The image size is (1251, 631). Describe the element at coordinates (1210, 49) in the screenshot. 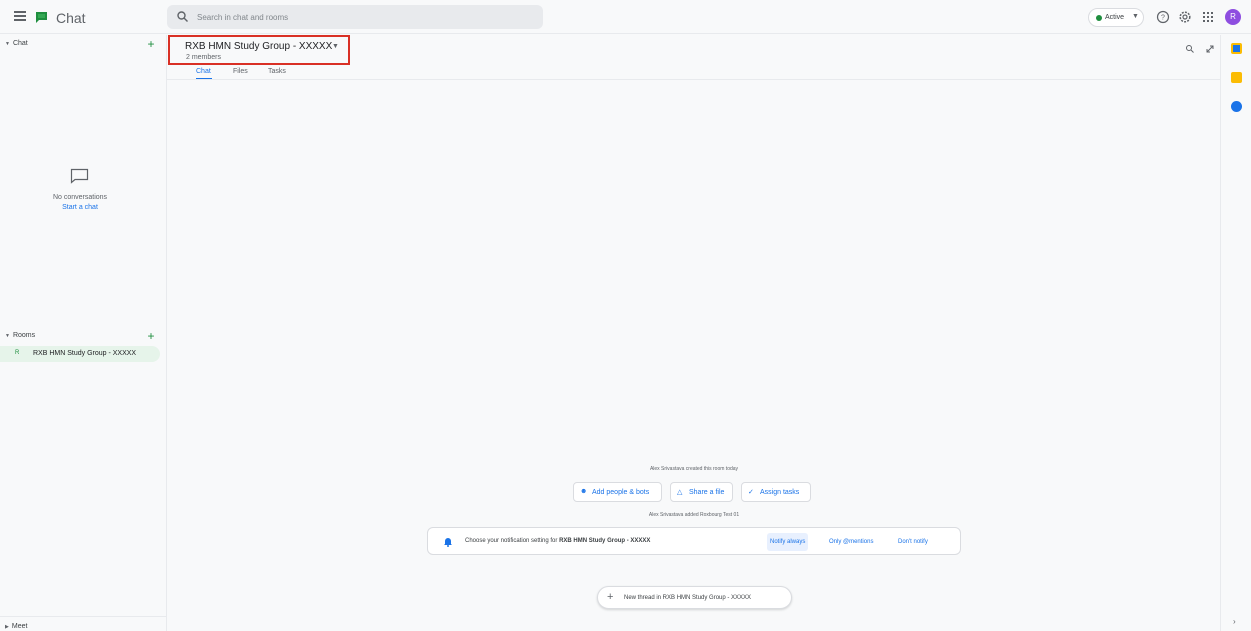

I see `pop-out-icon` at that location.